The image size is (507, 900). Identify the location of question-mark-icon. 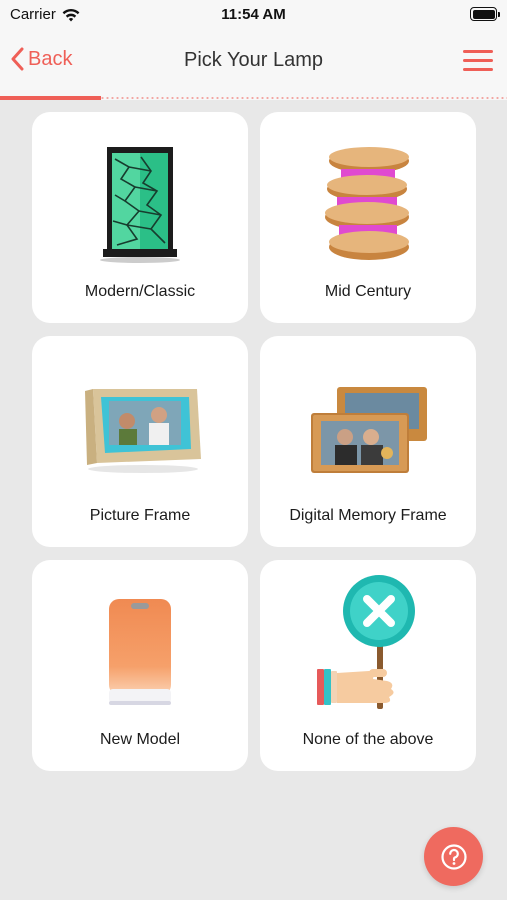
(453, 856).